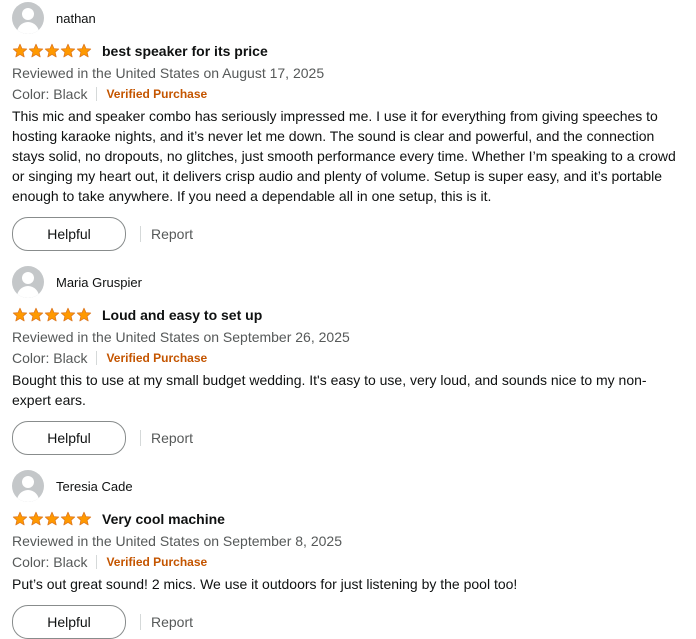 The image size is (696, 639). Describe the element at coordinates (348, 519) in the screenshot. I see `review-title-row: Very cool machine` at that location.